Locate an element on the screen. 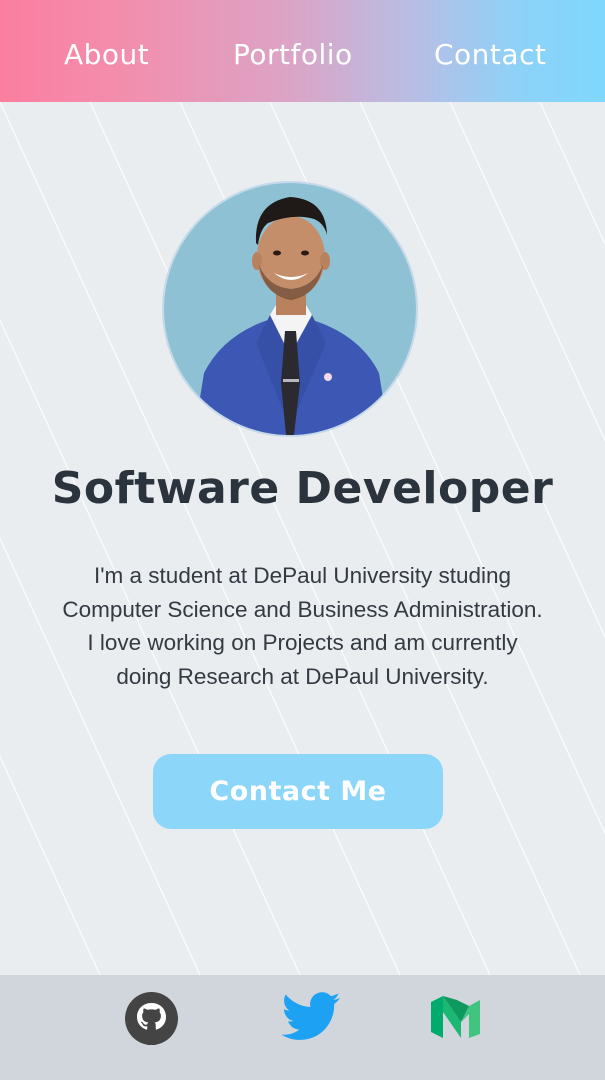 The height and width of the screenshot is (1080, 605). contact-me-button: Contact Me is located at coordinates (298, 791).